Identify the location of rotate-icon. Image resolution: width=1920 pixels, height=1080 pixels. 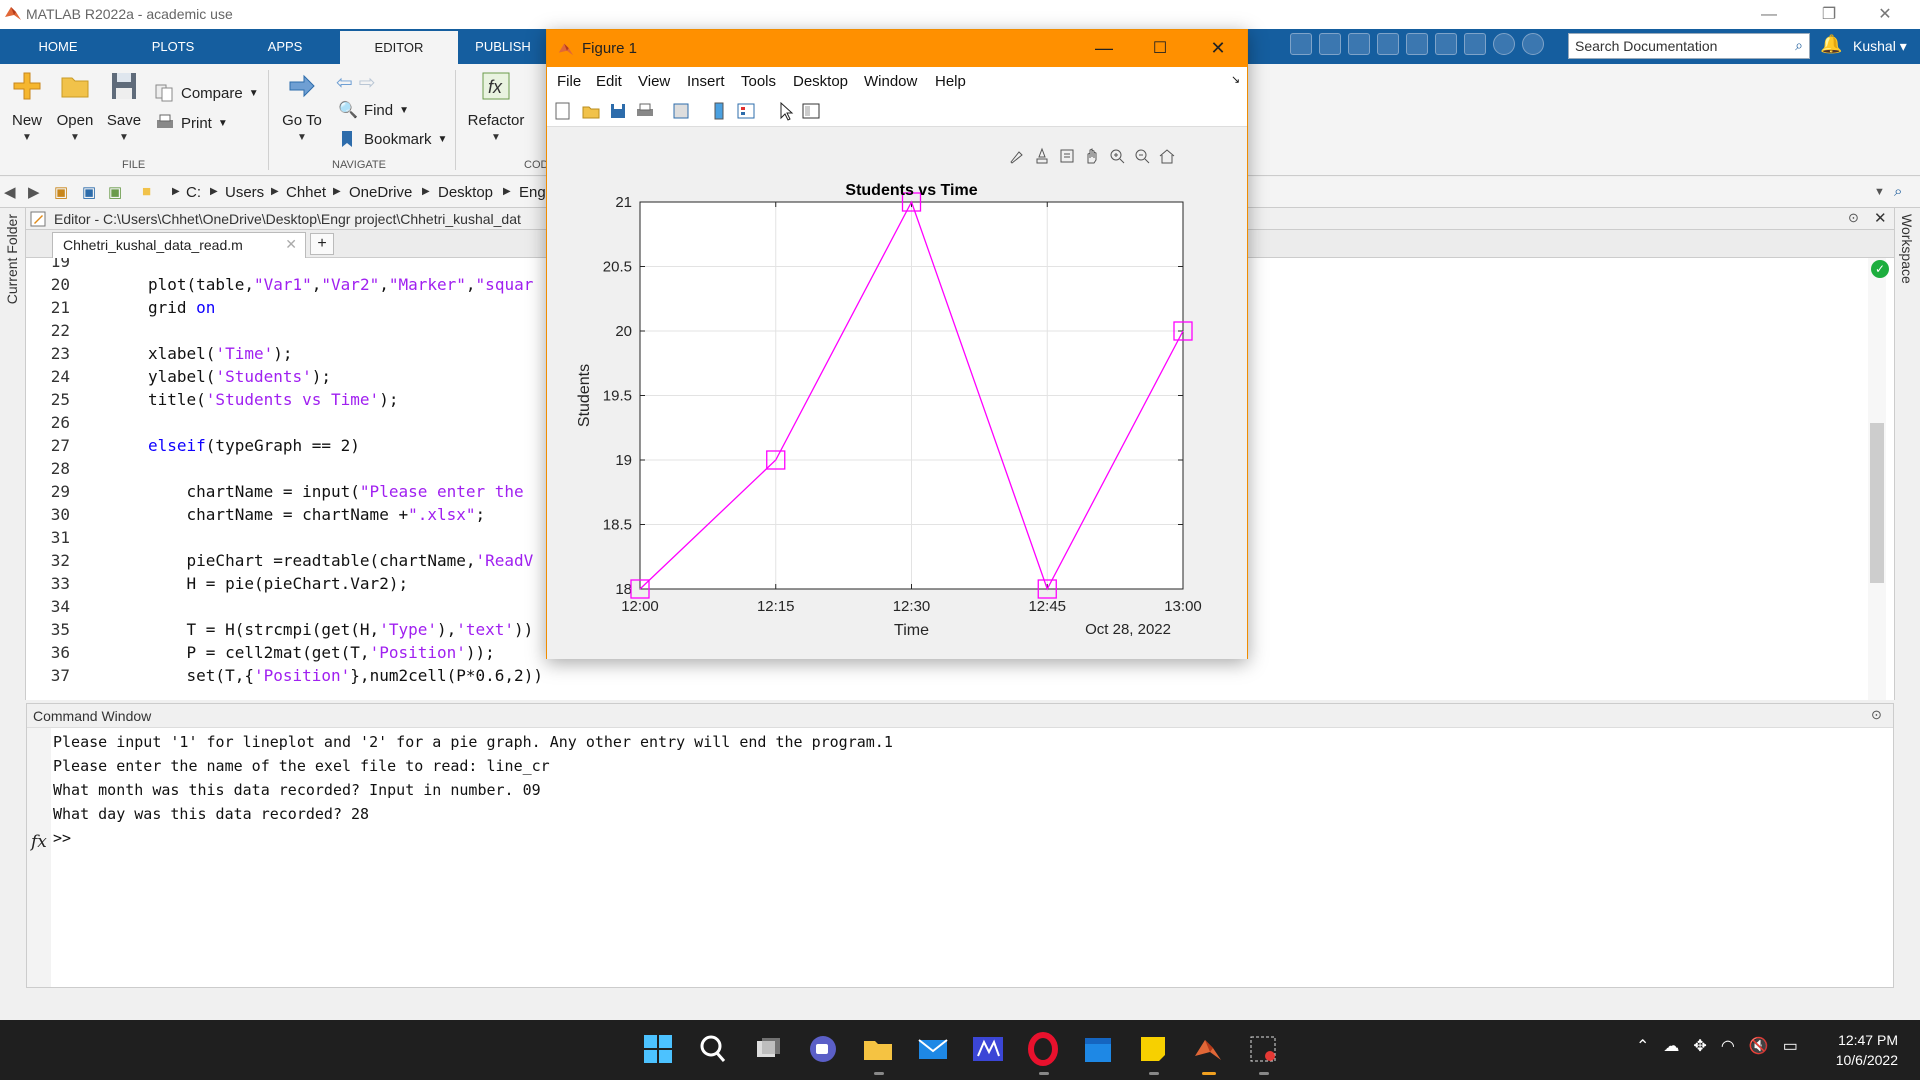
(1067, 156).